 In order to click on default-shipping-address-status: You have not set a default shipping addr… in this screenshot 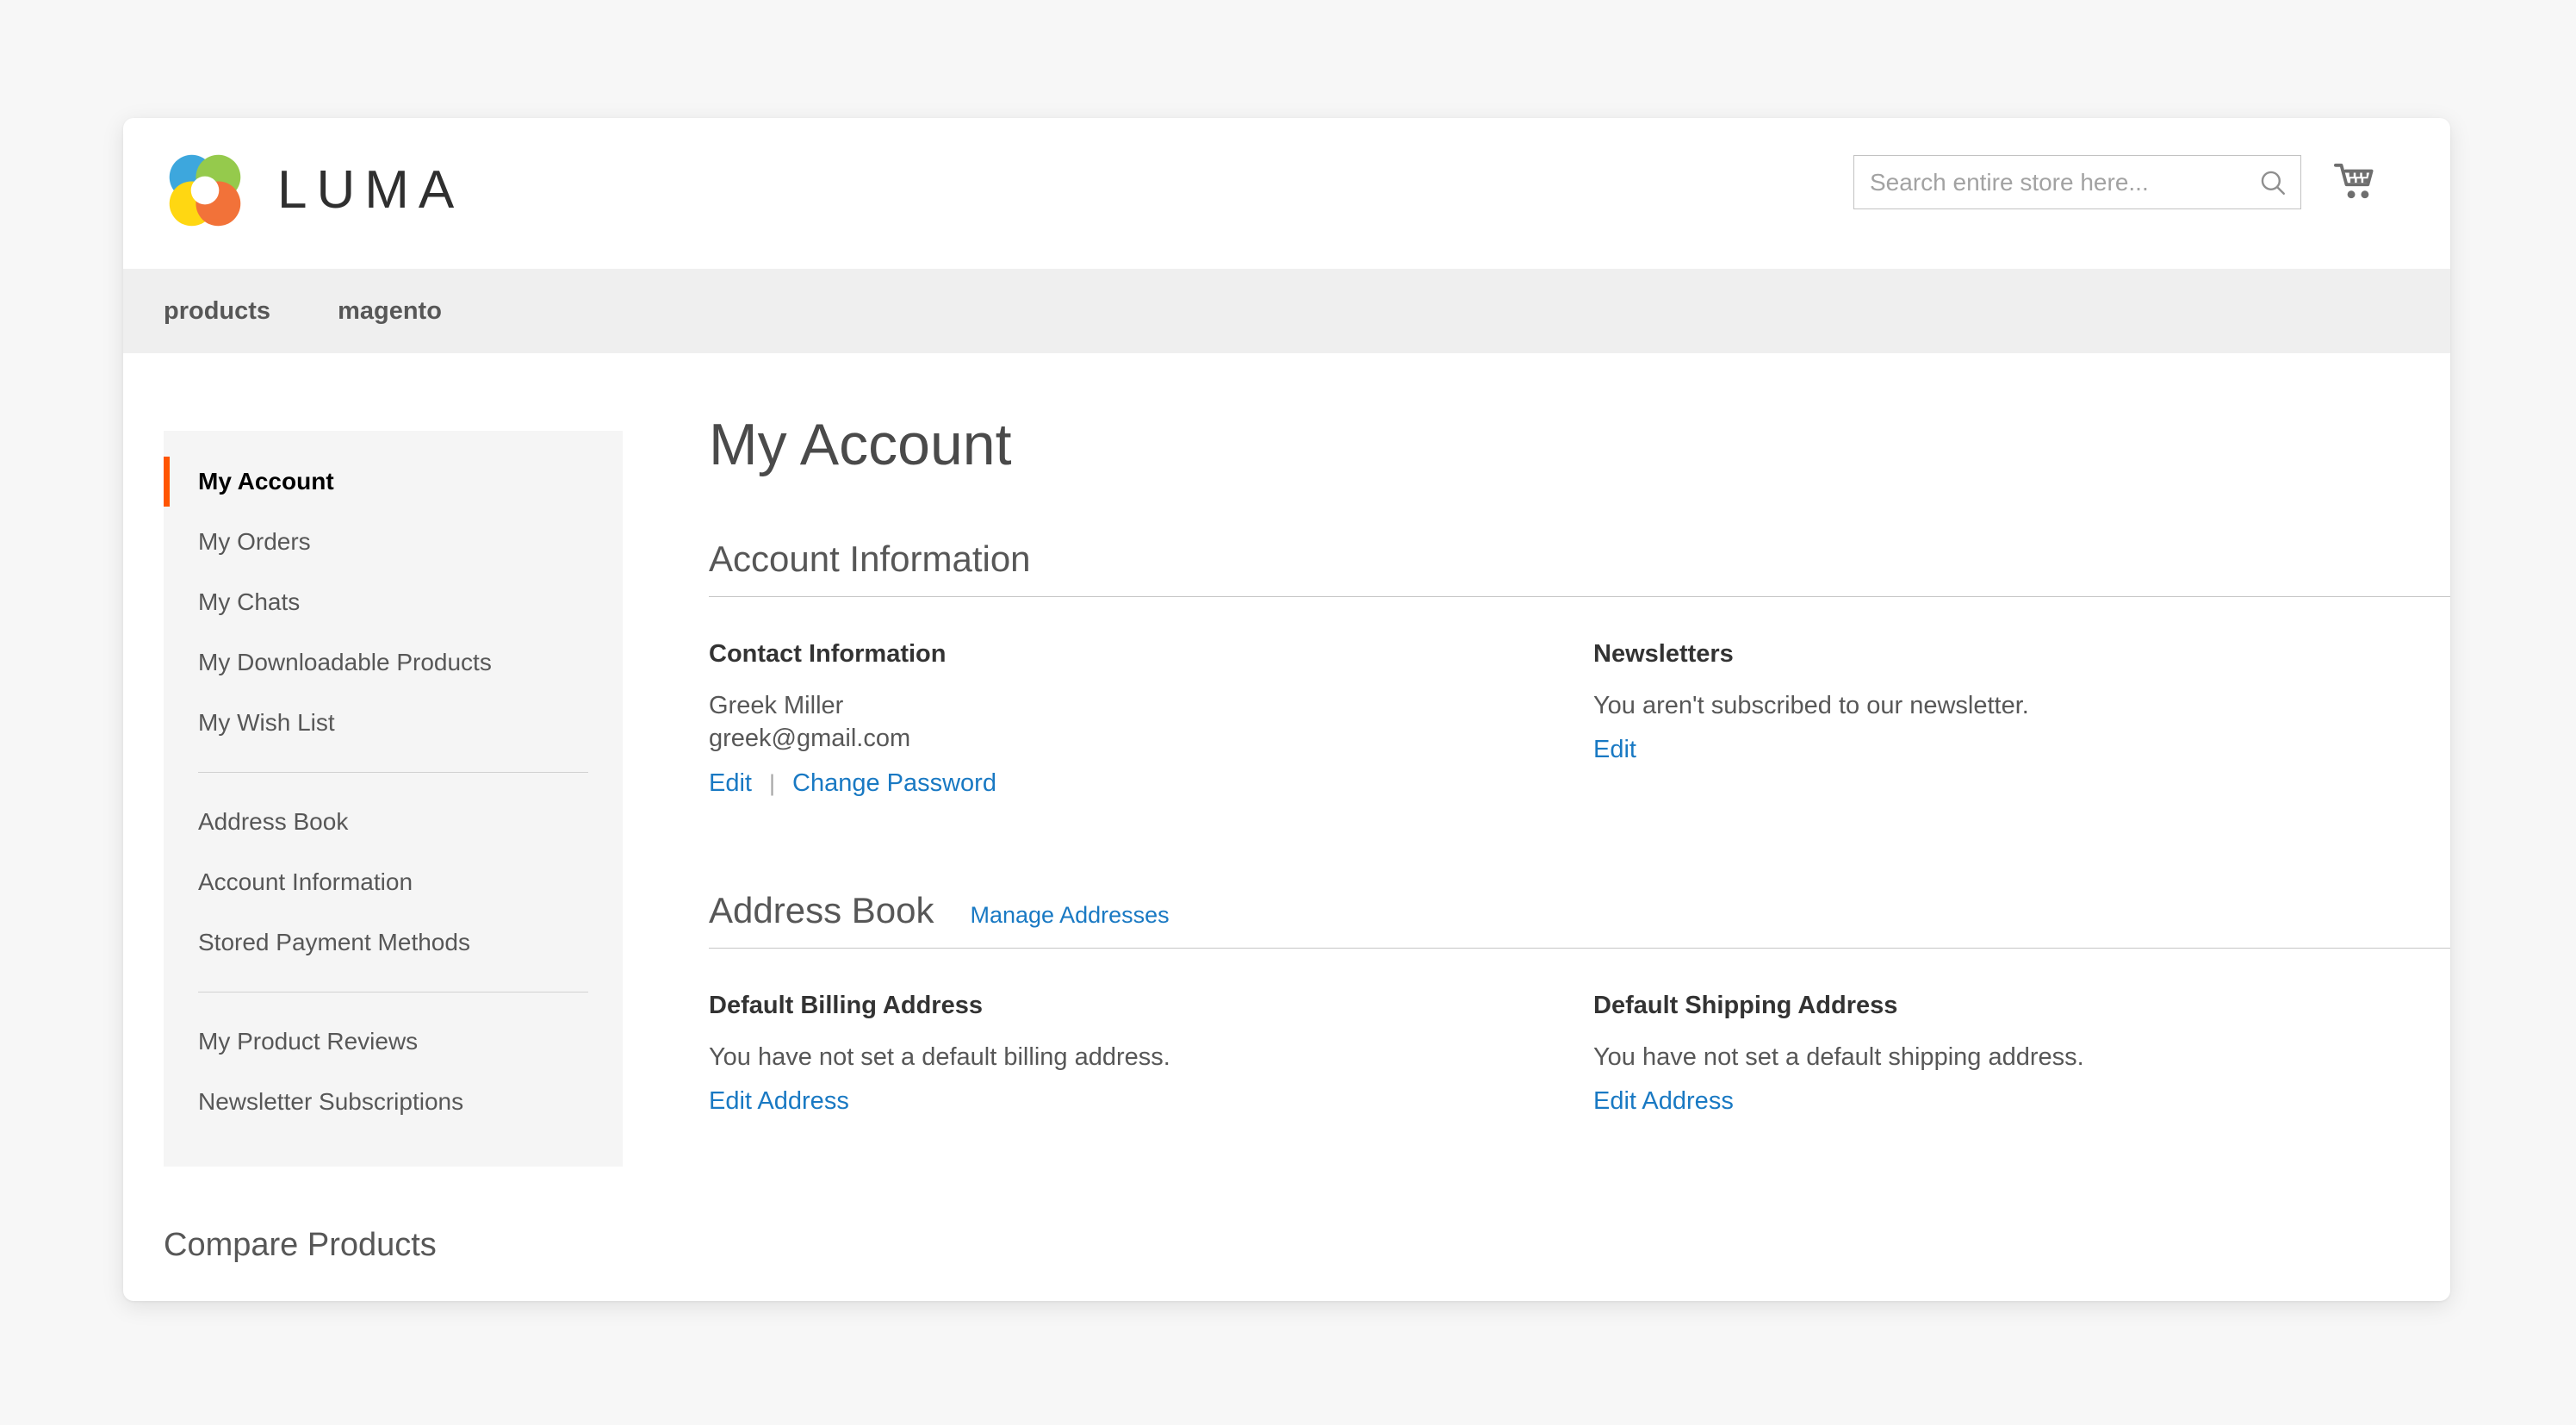, I will do `click(1839, 1056)`.